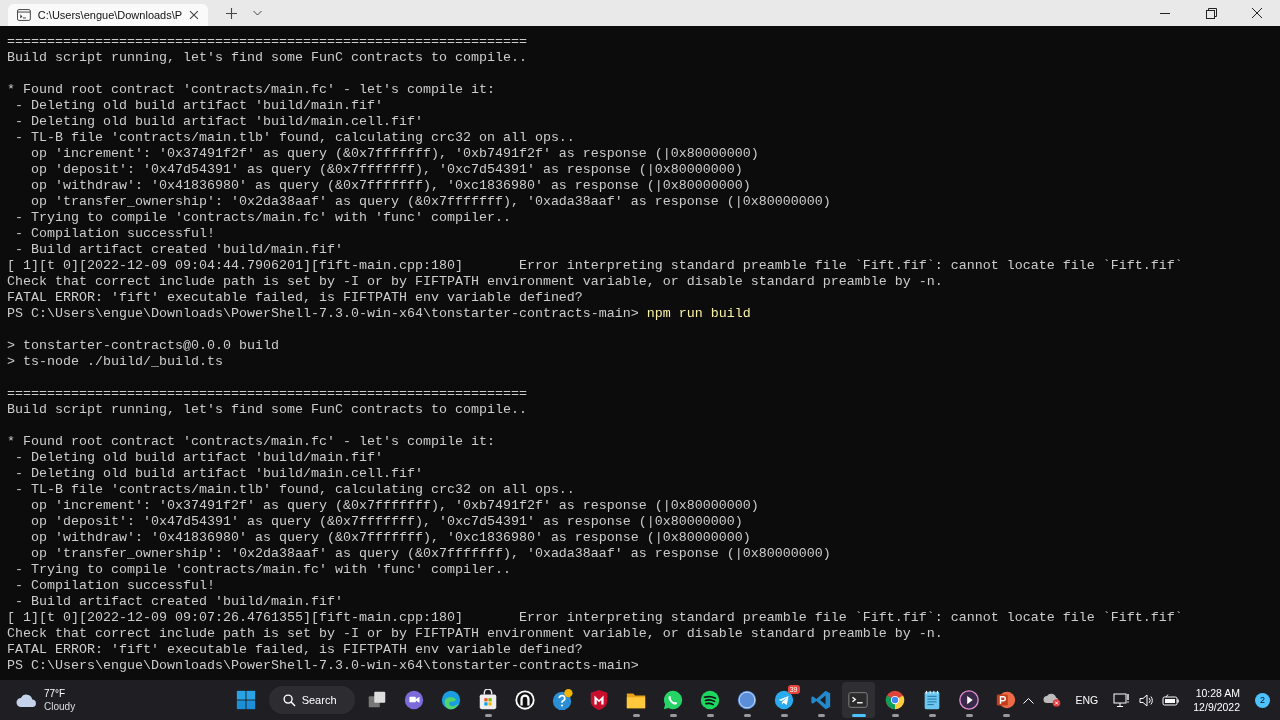  I want to click on clock: 10:28 AM 12/9/2022, so click(1216, 700).